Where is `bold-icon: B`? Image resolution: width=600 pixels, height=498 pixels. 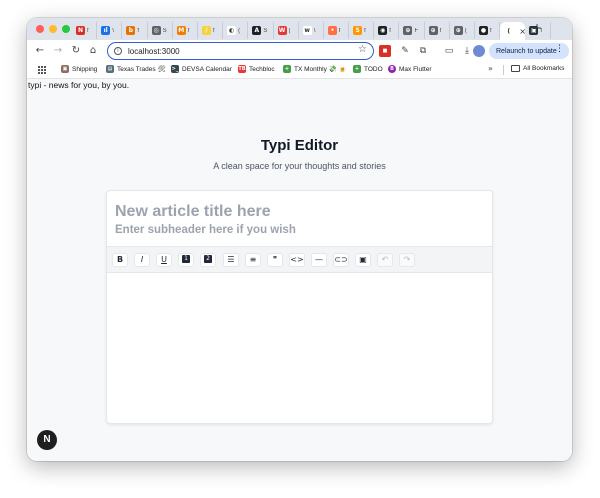
bold-icon: B is located at coordinates (120, 259).